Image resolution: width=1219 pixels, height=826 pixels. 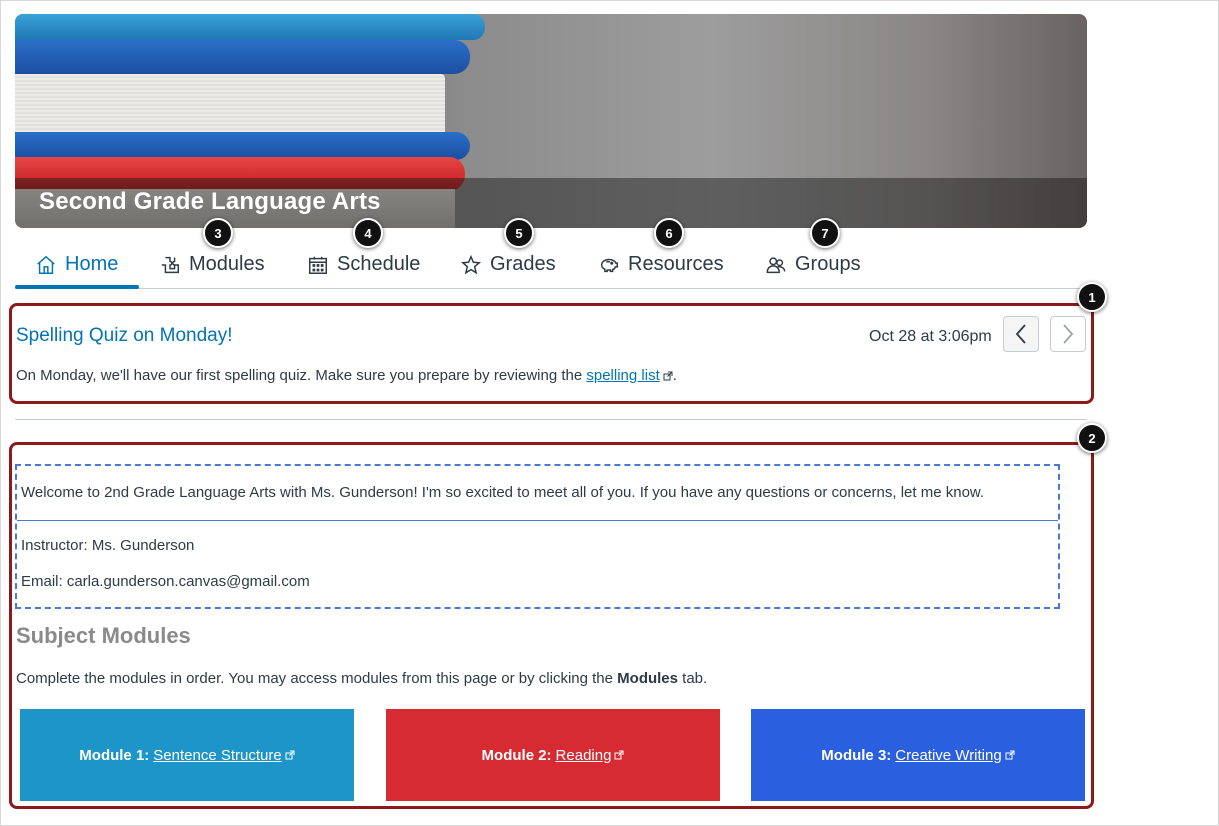 I want to click on tab-groups: Groups, so click(x=813, y=264).